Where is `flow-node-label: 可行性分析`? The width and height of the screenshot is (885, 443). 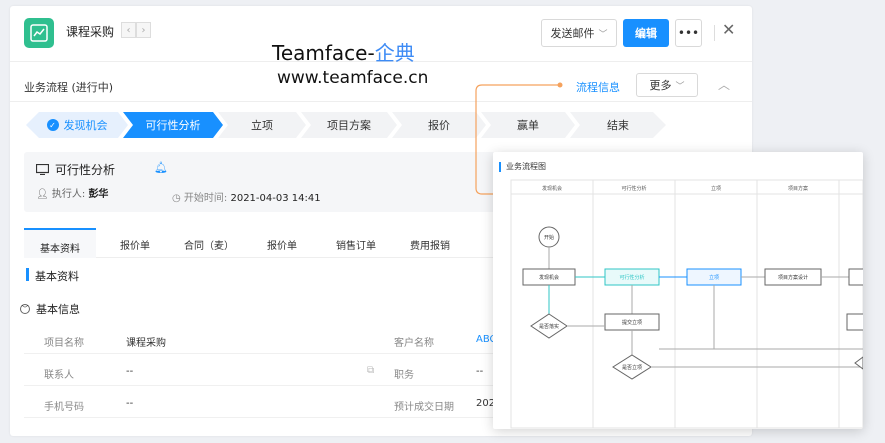
flow-node-label: 可行性分析 is located at coordinates (631, 277).